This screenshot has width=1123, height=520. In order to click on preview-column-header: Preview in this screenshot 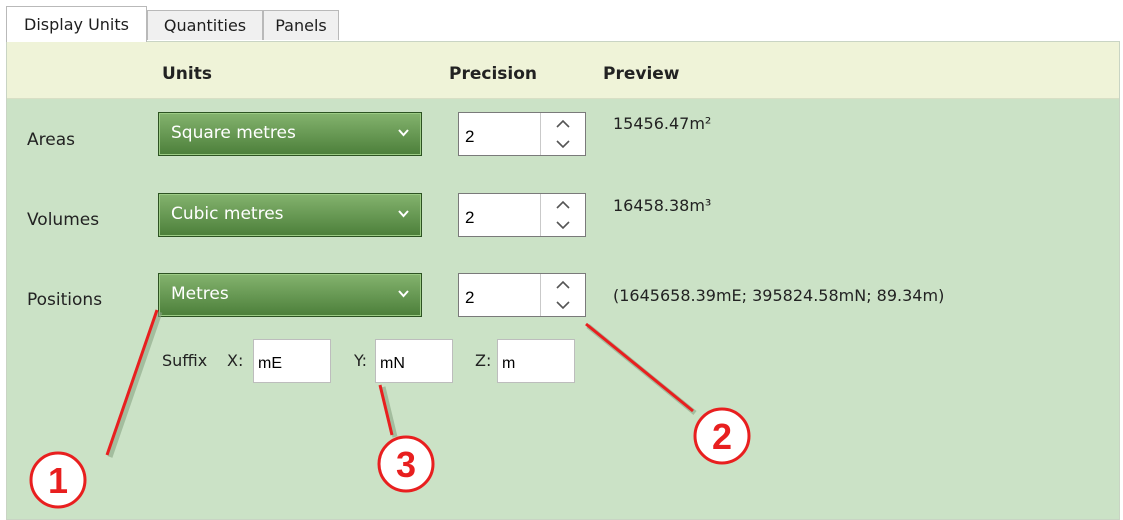, I will do `click(641, 74)`.